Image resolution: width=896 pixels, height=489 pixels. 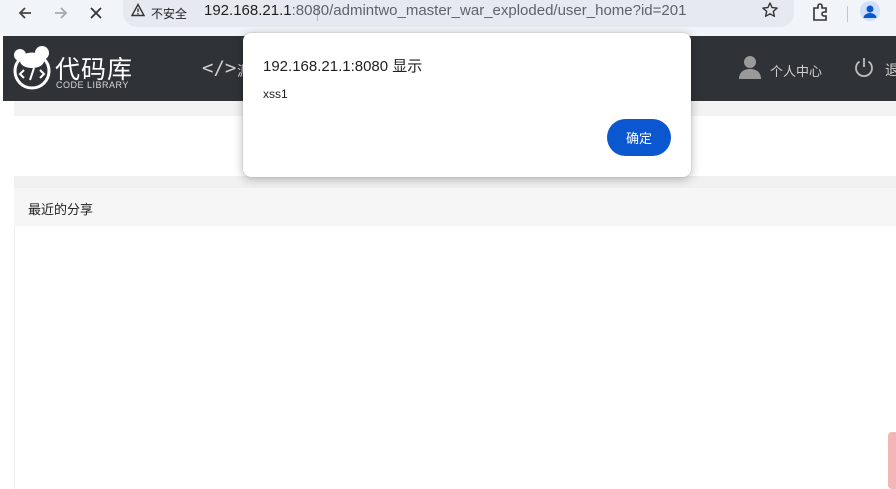 I want to click on dialog-title: 192.168.21.1:8080 显示, so click(x=343, y=66).